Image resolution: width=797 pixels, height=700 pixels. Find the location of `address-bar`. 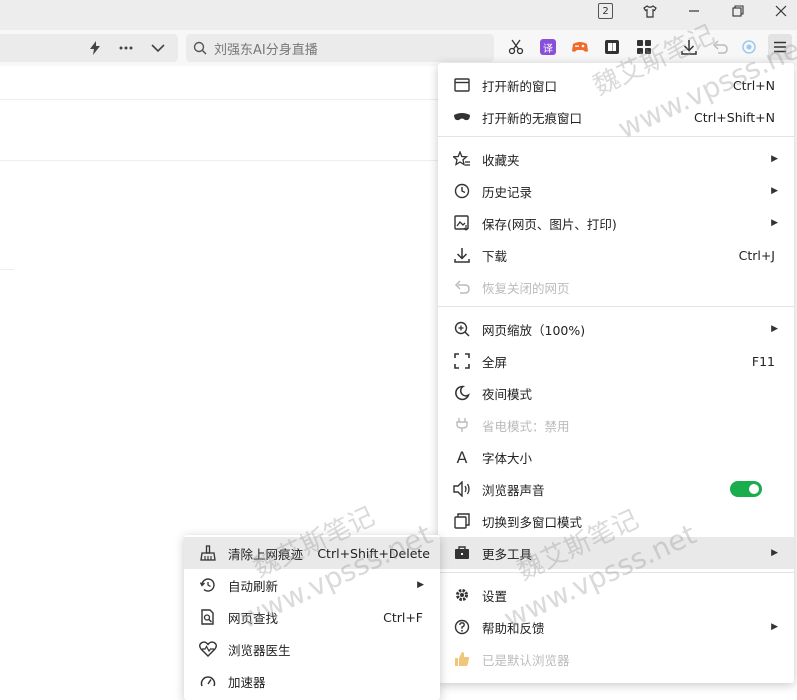

address-bar is located at coordinates (89, 48).